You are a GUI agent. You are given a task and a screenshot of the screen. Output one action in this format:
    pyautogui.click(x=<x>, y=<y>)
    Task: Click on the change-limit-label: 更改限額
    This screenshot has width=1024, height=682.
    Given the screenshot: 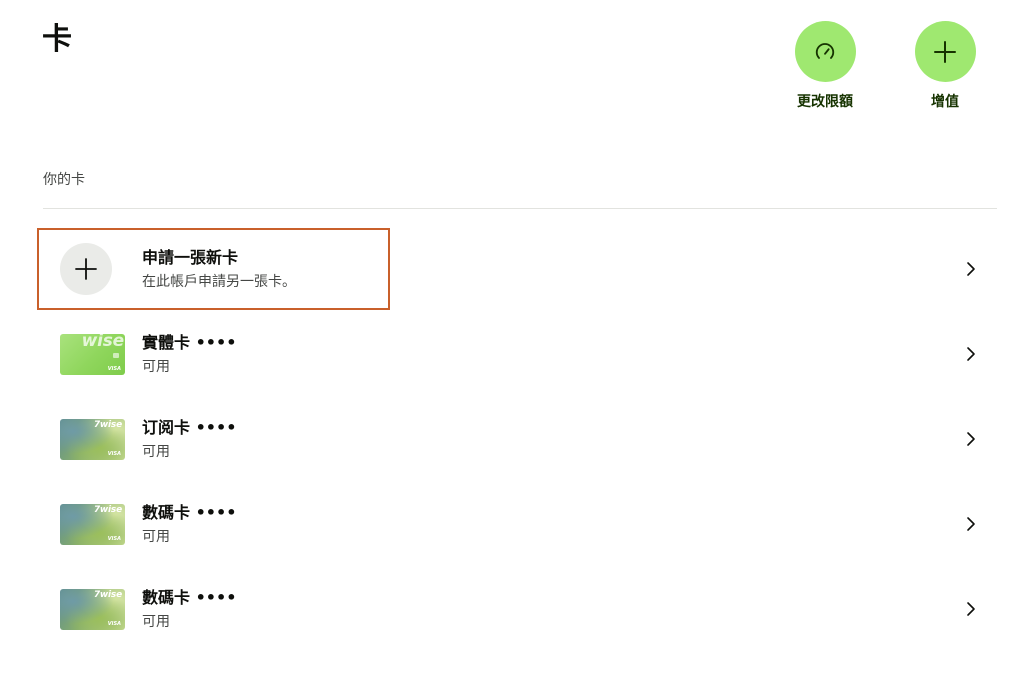 What is the action you would take?
    pyautogui.click(x=825, y=102)
    